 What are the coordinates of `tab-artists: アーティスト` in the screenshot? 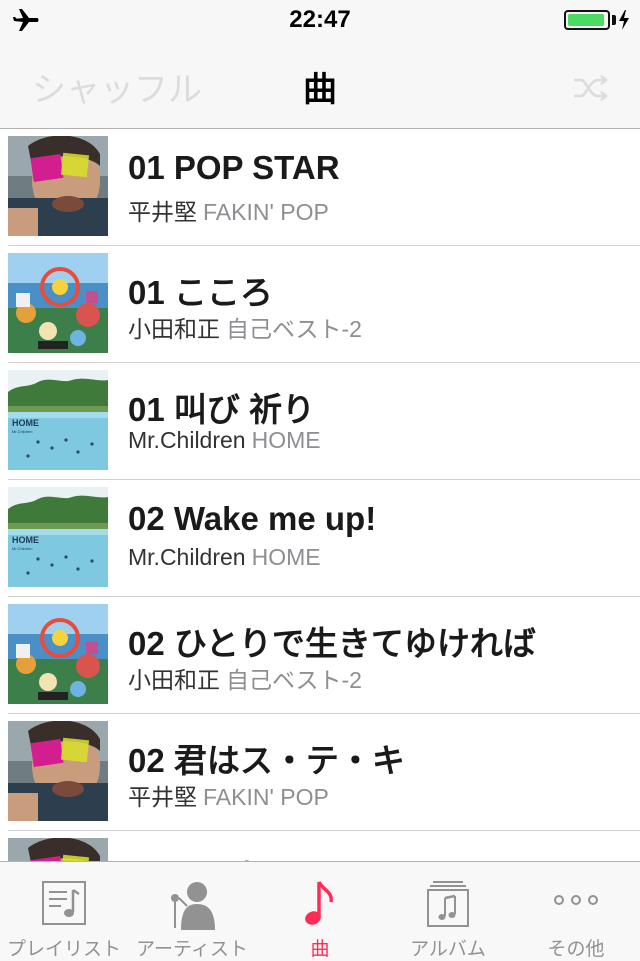 It's located at (192, 911).